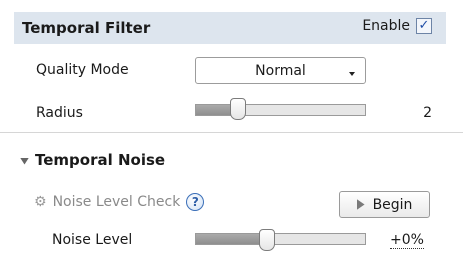 This screenshot has width=463, height=260. What do you see at coordinates (392, 204) in the screenshot?
I see `begin-button-label: Begin` at bounding box center [392, 204].